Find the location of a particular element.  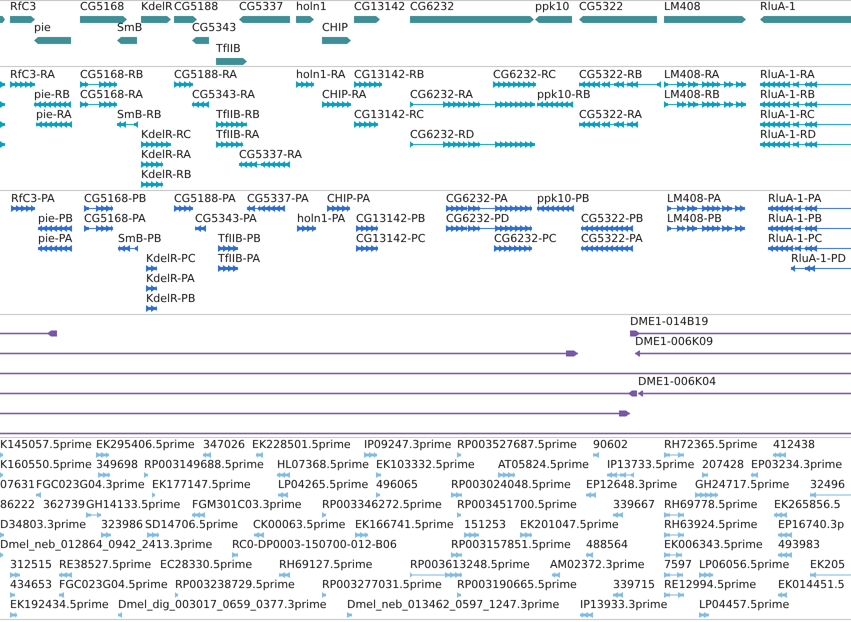

est-label: RH63924.5prime is located at coordinates (711, 525).